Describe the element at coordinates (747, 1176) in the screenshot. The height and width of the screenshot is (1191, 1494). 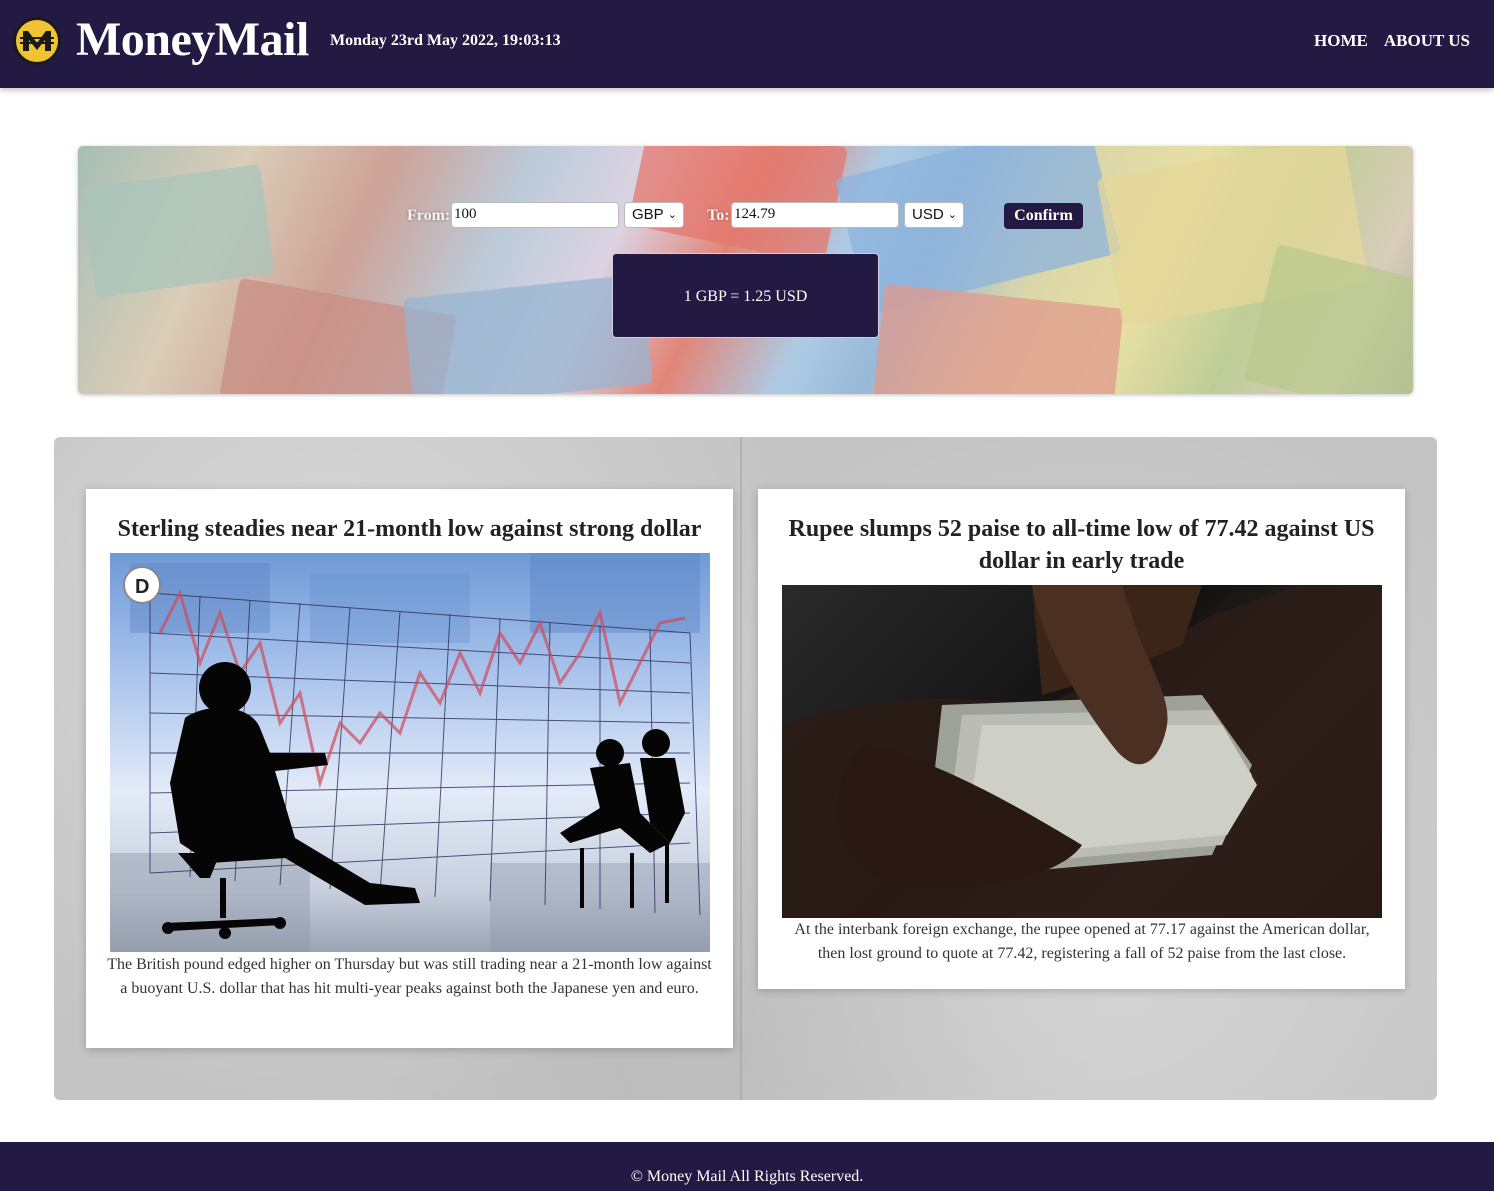
I see `copyright-text: © Money Mail All Rights Reserved.` at that location.